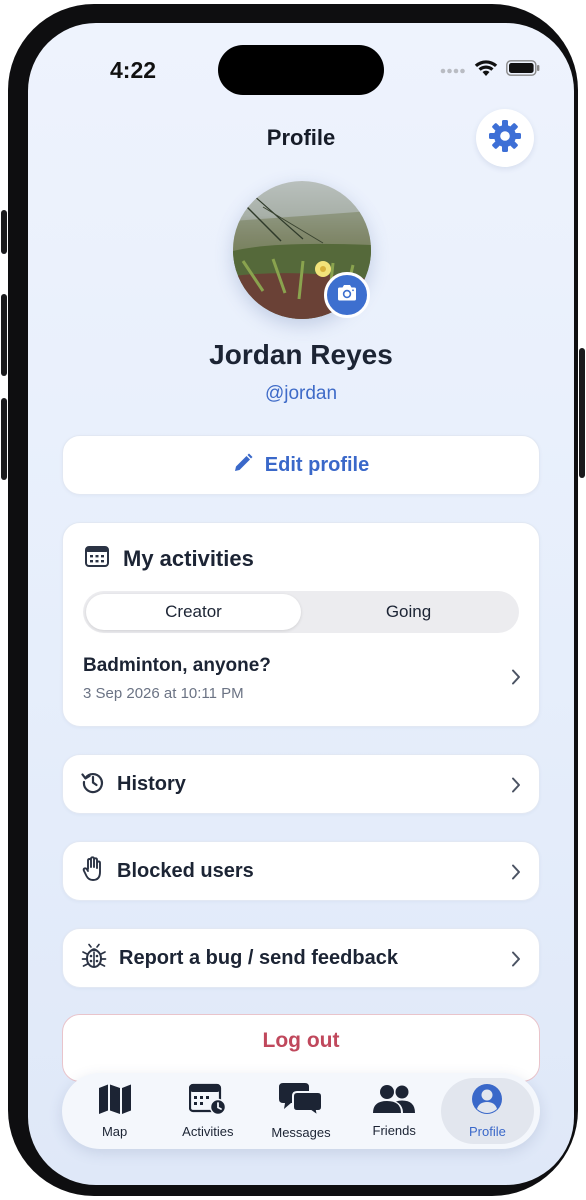  Describe the element at coordinates (301, 1132) in the screenshot. I see `tab-messages-label: Messages` at that location.